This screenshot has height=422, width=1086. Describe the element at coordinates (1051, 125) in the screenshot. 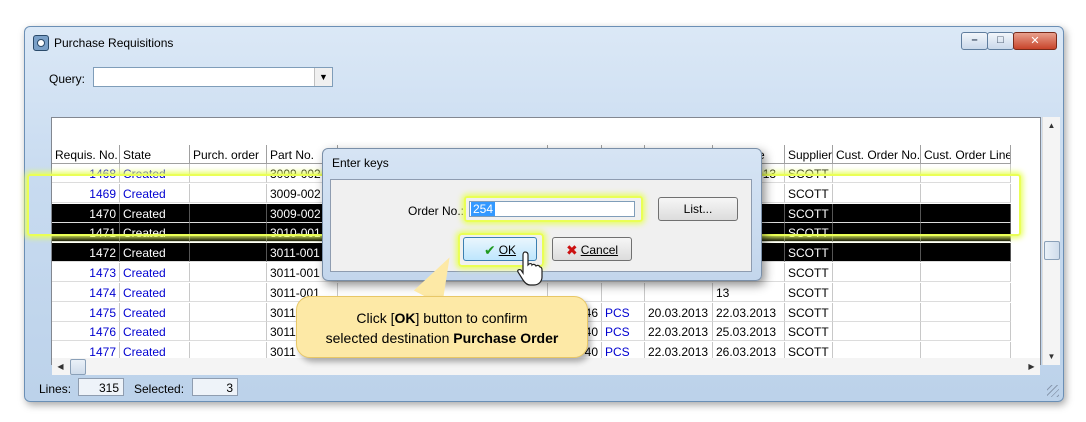

I see `scroll-up-icon: ▲` at that location.